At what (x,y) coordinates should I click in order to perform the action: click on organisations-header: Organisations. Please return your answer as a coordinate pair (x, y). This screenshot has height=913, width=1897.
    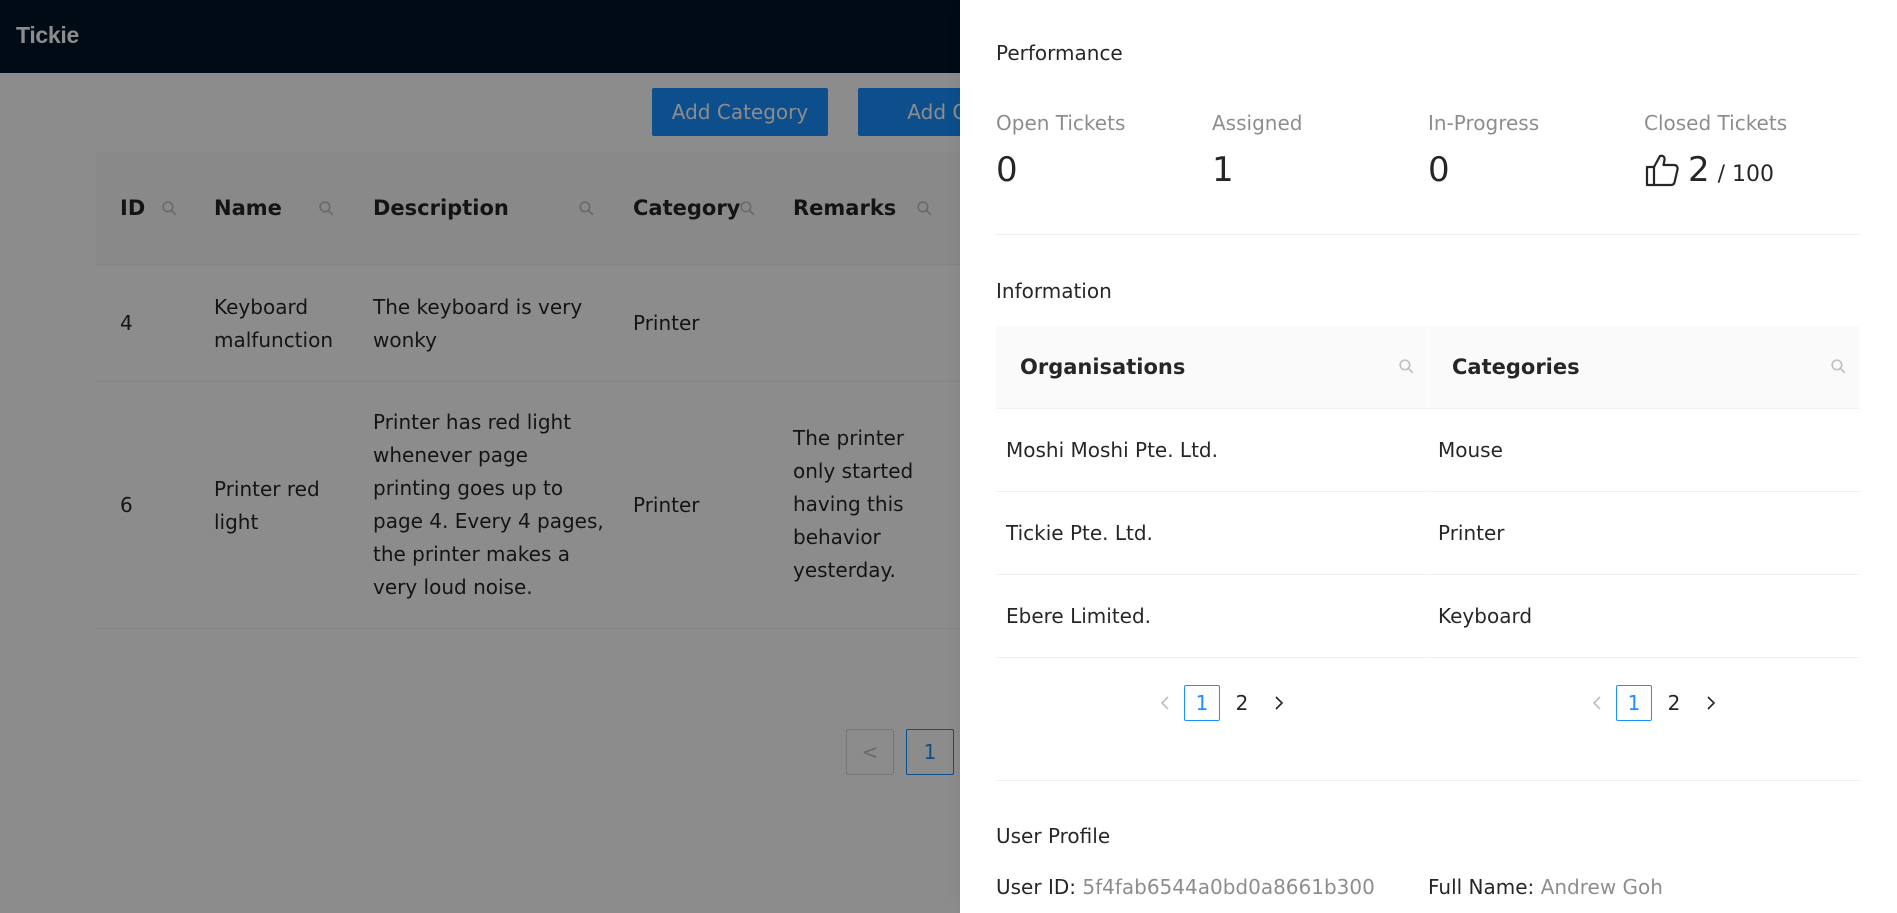
    Looking at the image, I should click on (1211, 367).